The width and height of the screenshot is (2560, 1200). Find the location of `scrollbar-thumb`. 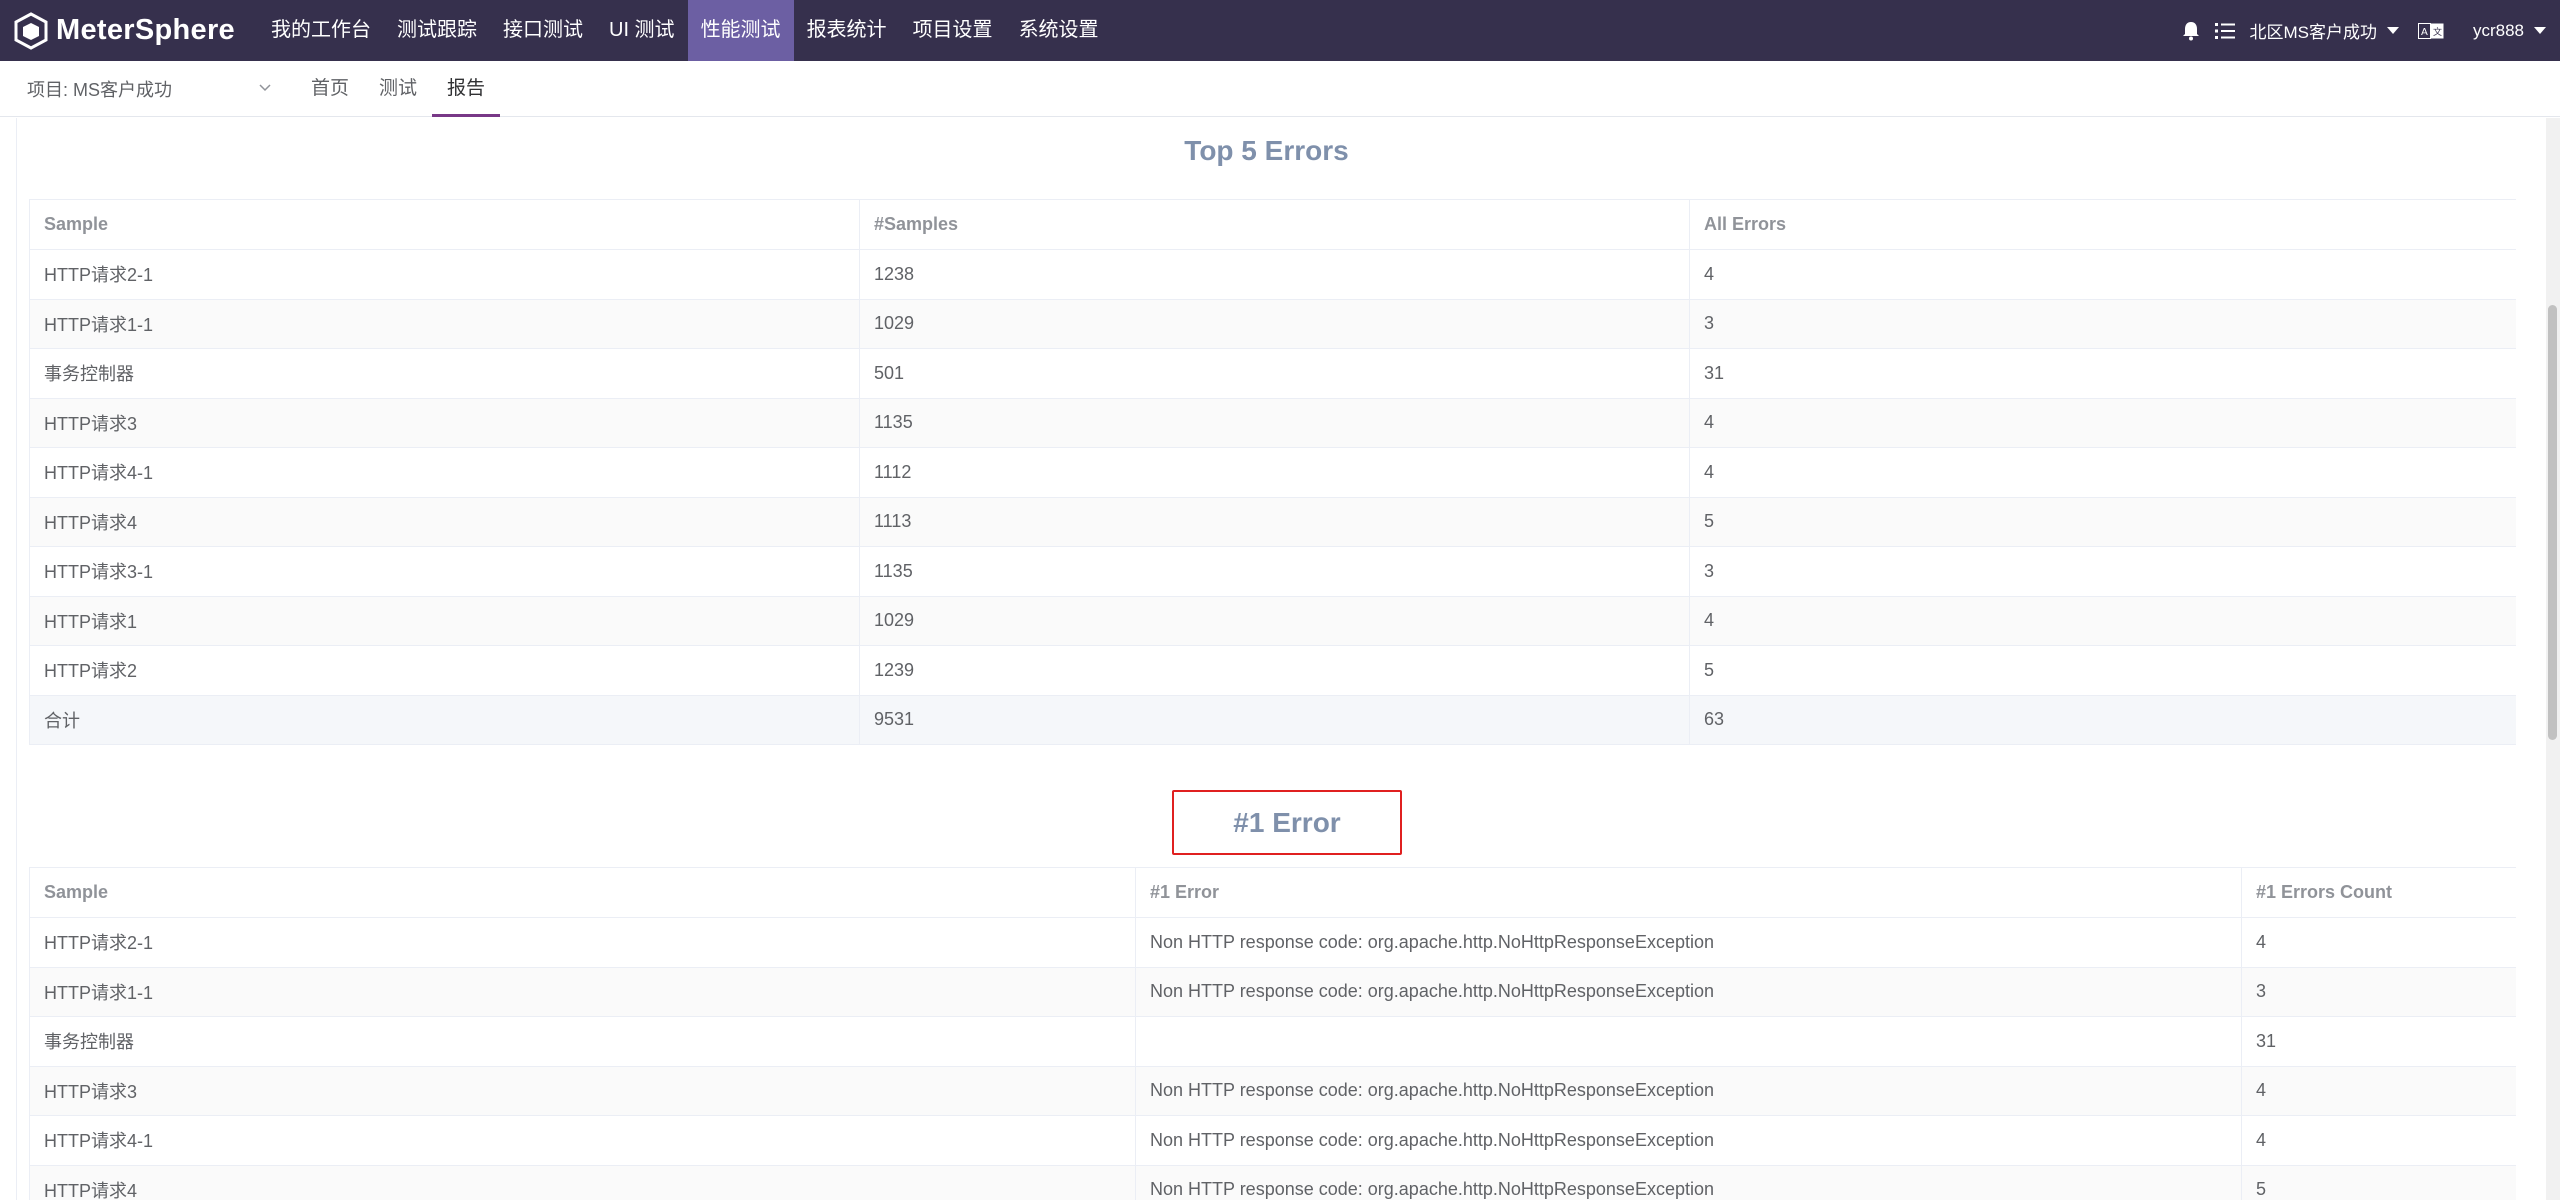

scrollbar-thumb is located at coordinates (2552, 522).